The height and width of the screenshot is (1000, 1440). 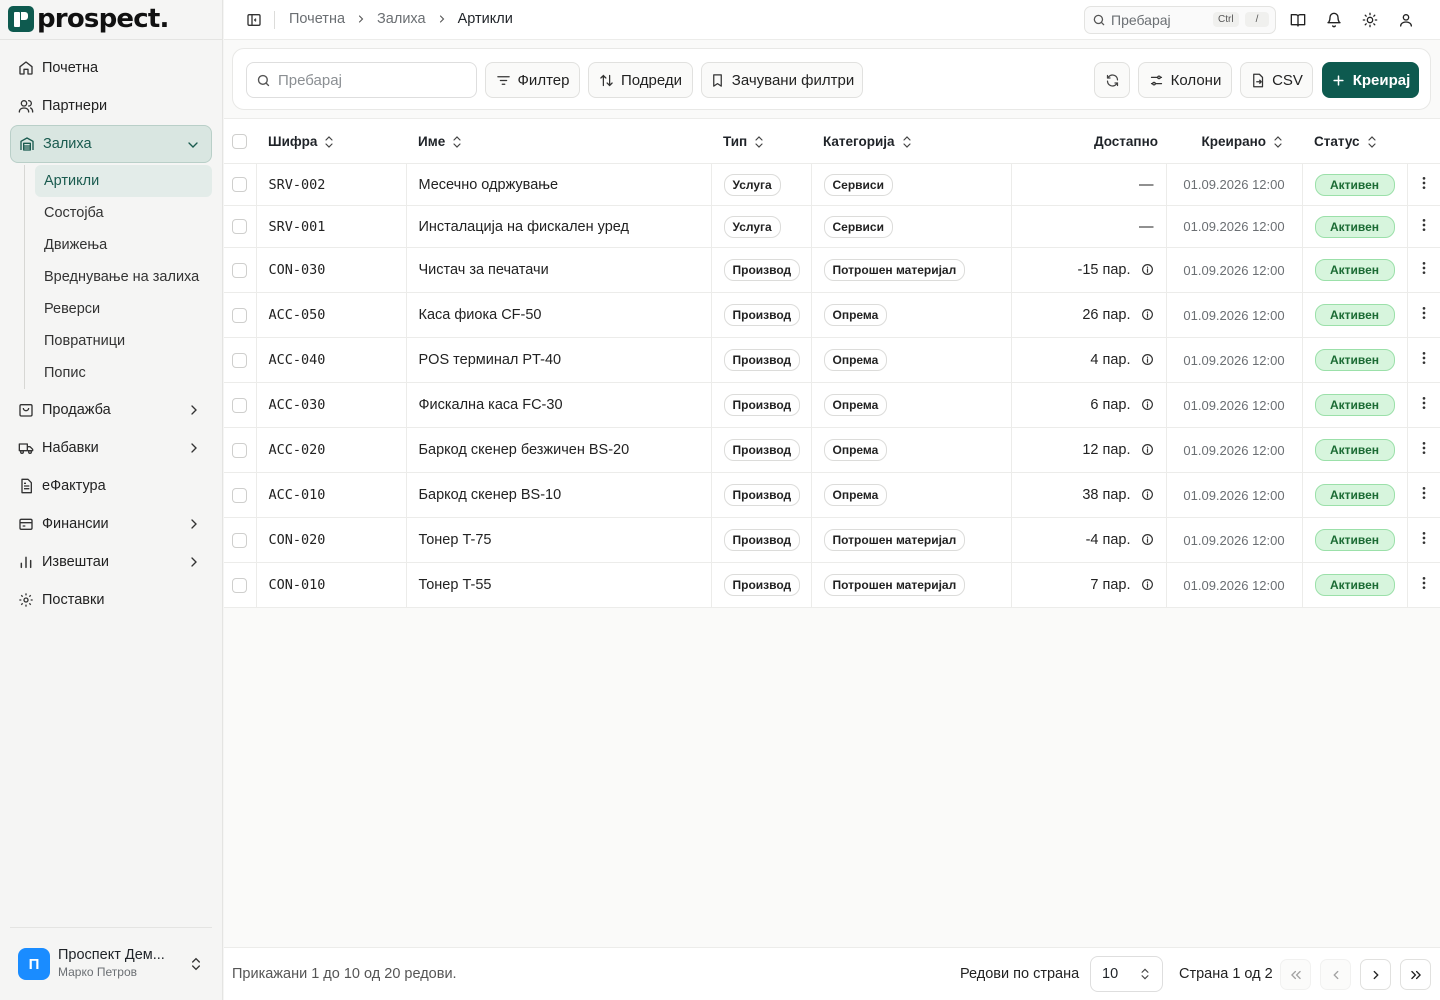 I want to click on col-header-type: Тип, so click(x=761, y=141).